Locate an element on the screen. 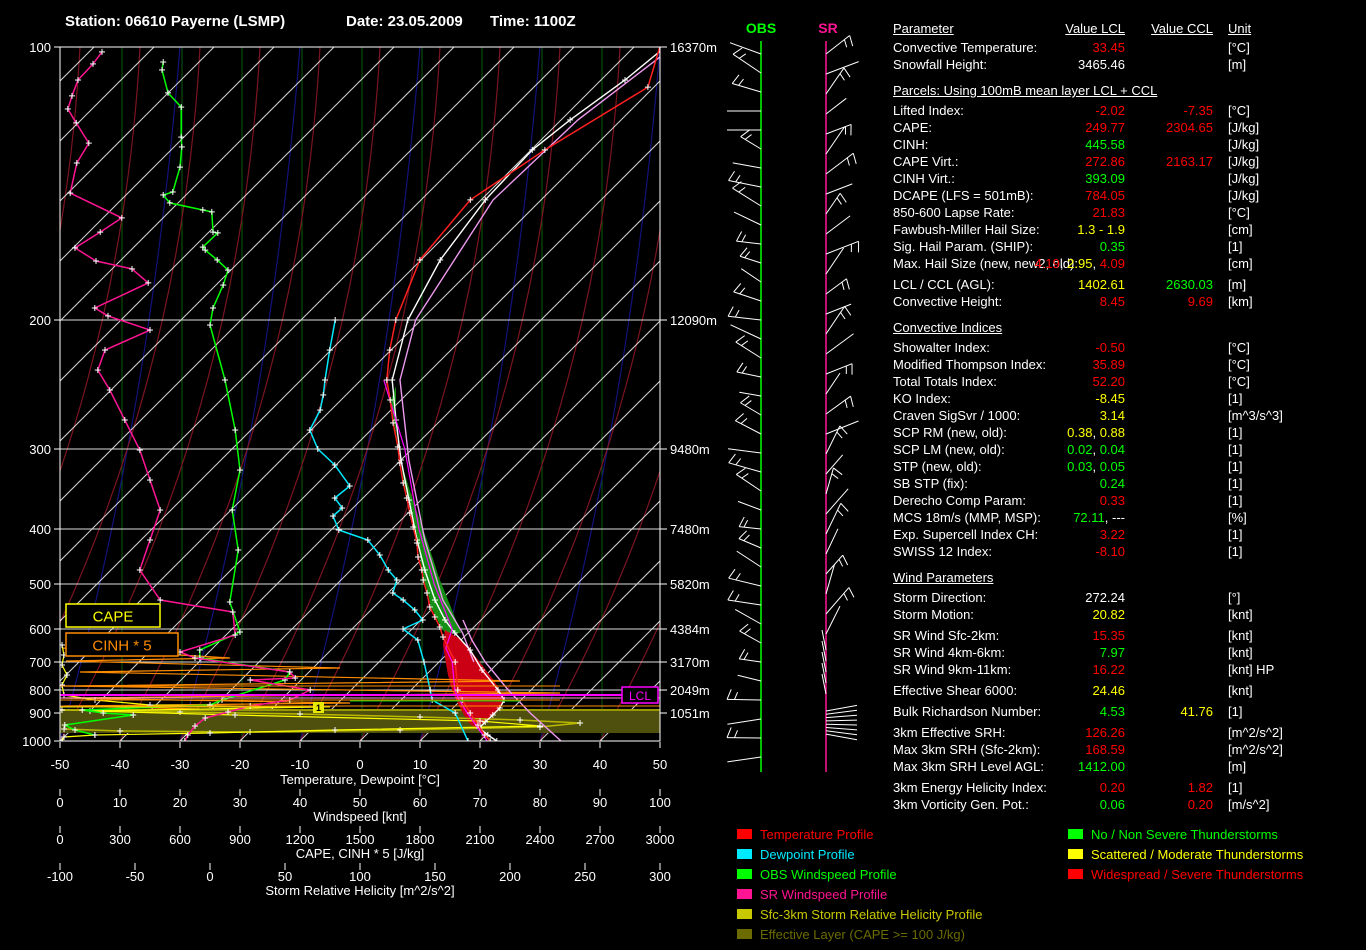 The width and height of the screenshot is (1366, 950). value-lcl: 15.35 is located at coordinates (1108, 635).